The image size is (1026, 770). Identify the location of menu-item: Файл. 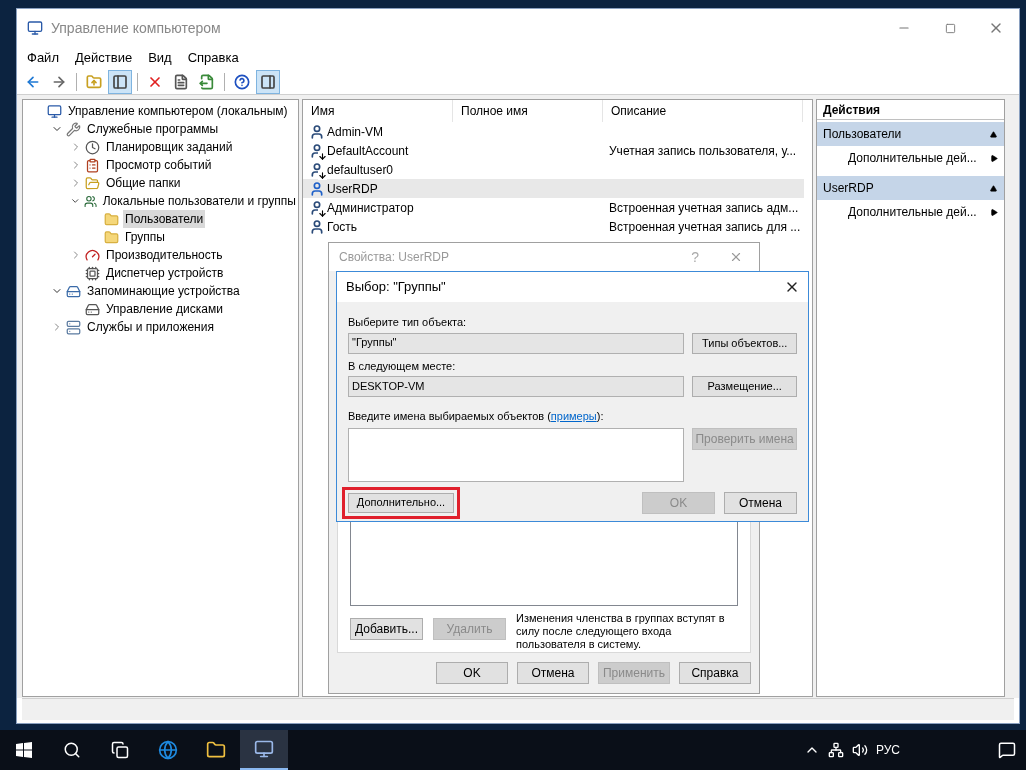
(43, 58).